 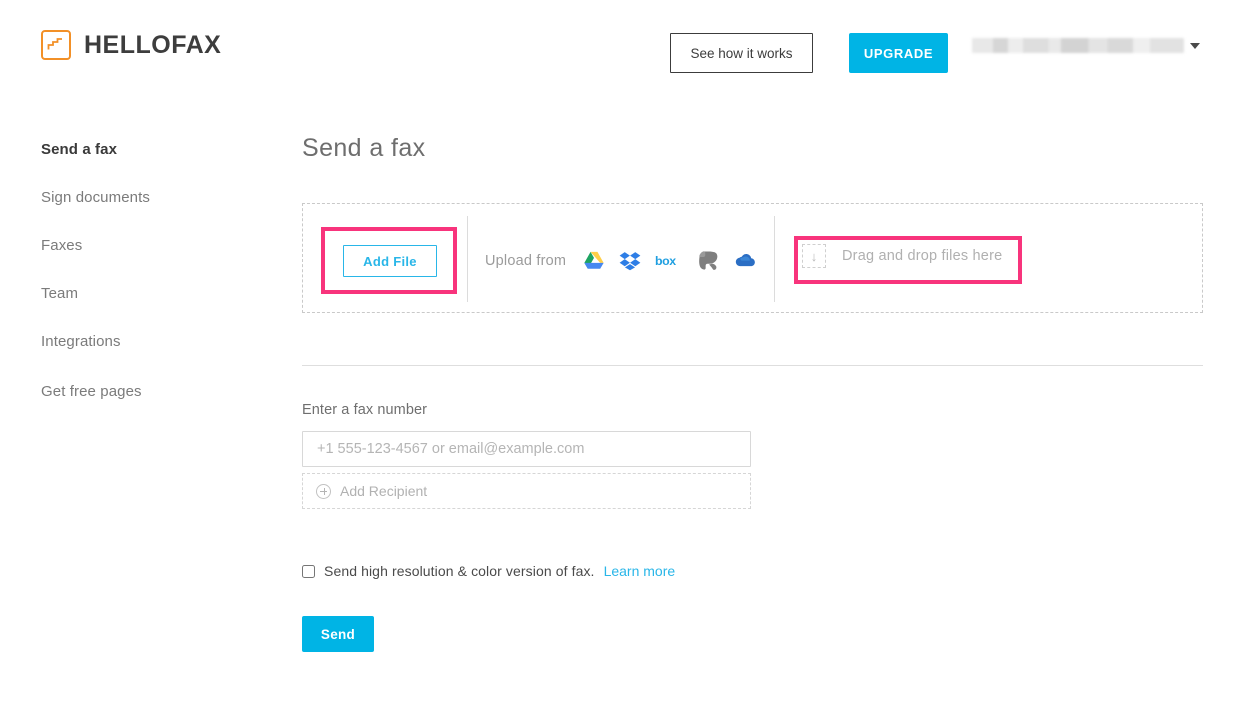 I want to click on page-title: Send a fax, so click(x=364, y=148).